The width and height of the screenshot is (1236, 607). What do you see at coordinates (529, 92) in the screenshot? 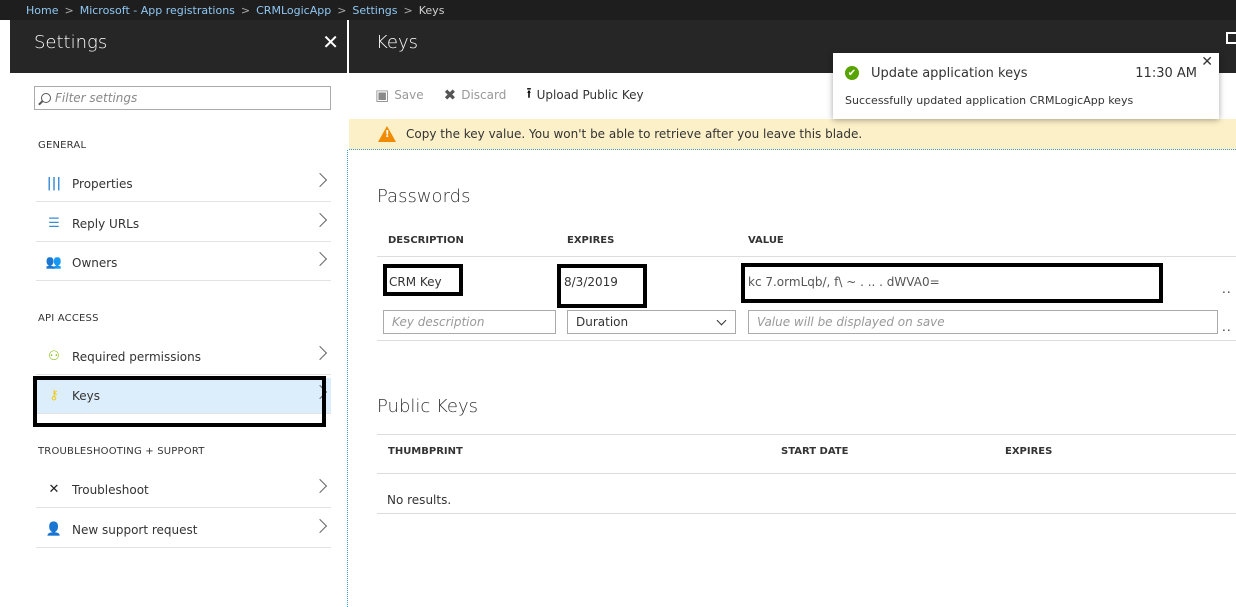
I see `upload-icon: ⭱` at bounding box center [529, 92].